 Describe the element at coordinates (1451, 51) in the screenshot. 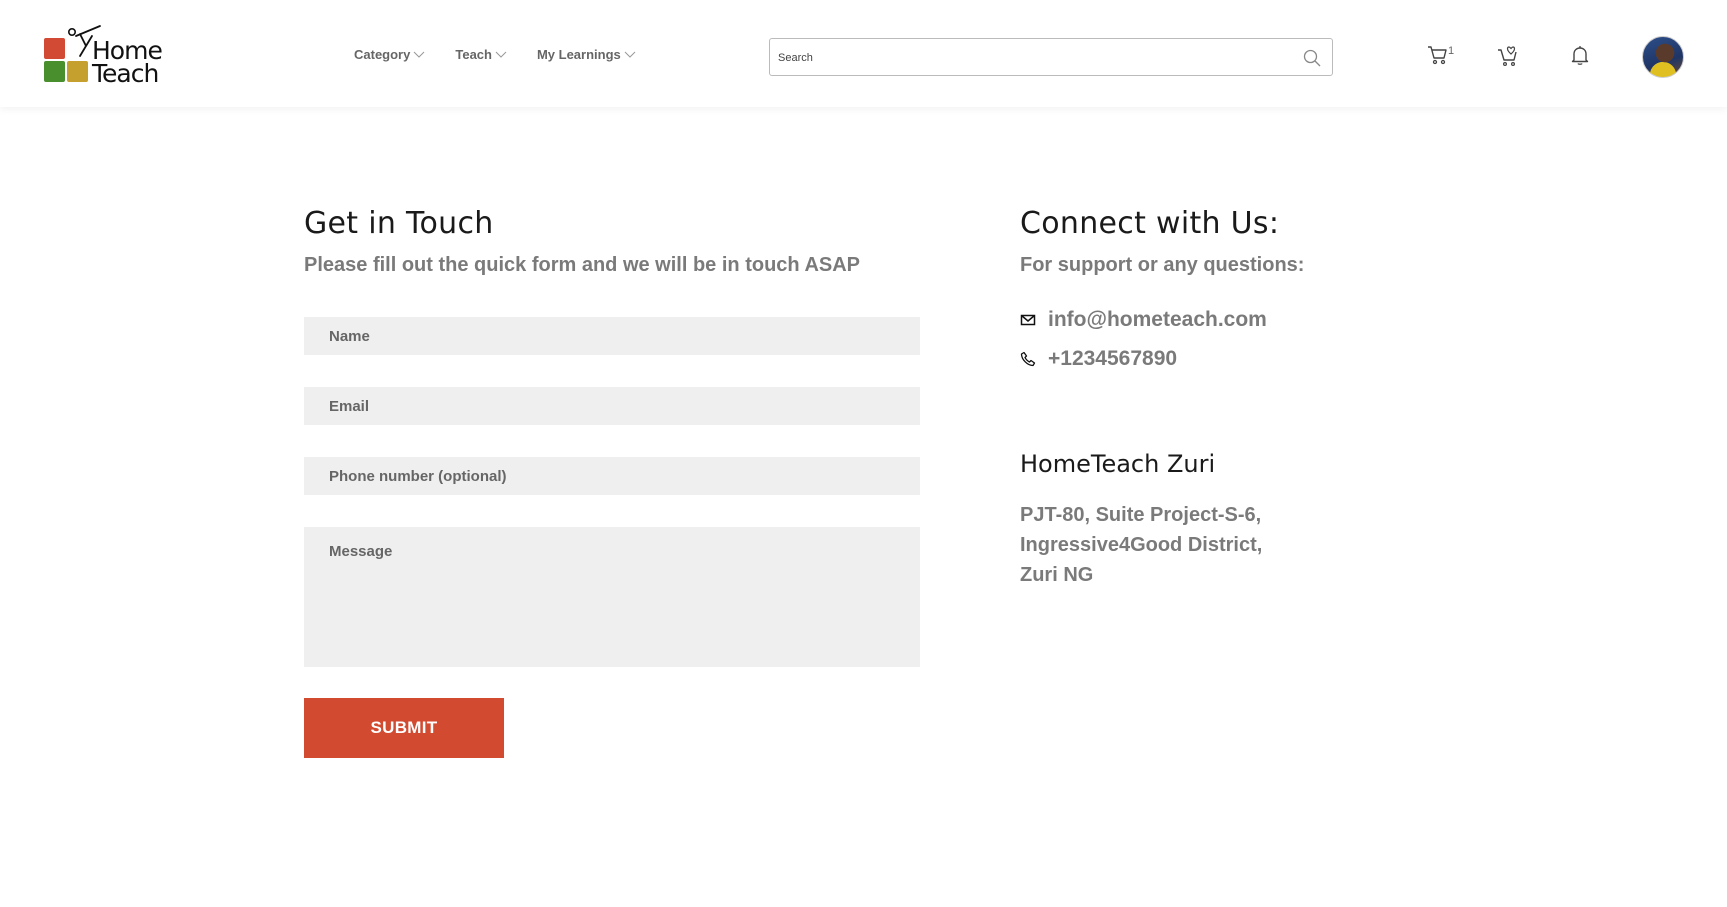

I see `cart-count-badge: 1` at that location.